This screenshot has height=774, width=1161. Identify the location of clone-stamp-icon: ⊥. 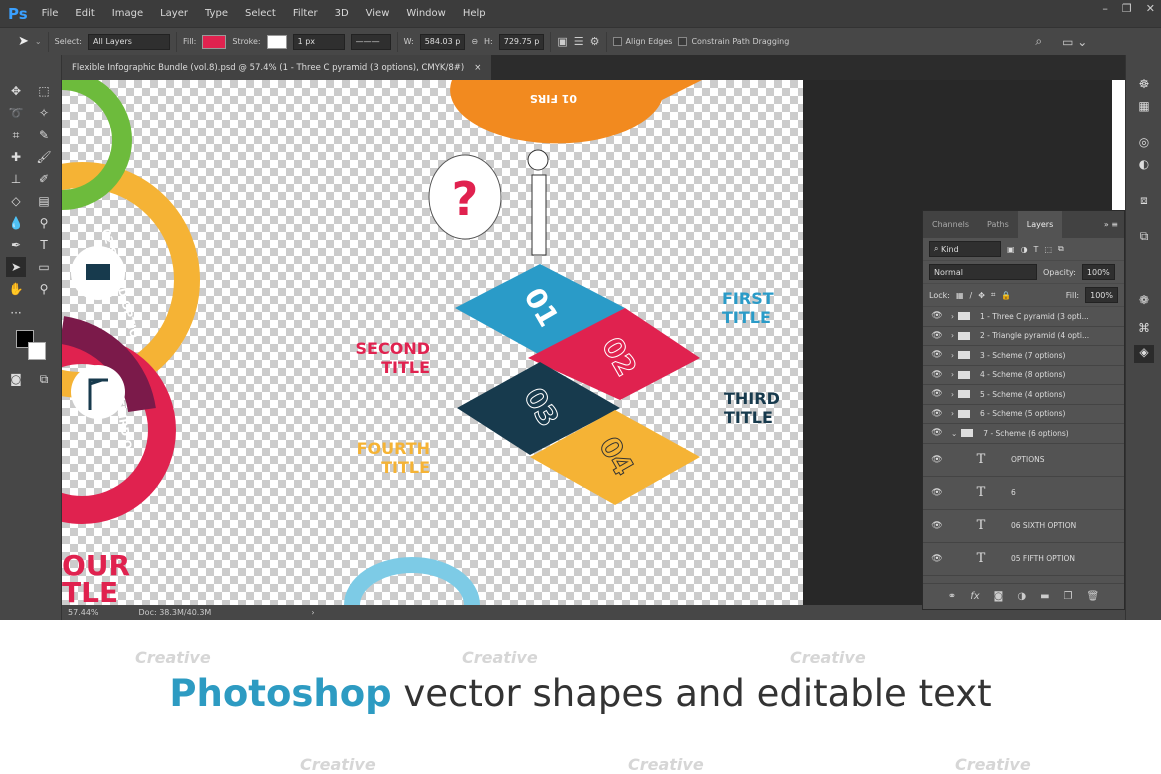
(16, 179).